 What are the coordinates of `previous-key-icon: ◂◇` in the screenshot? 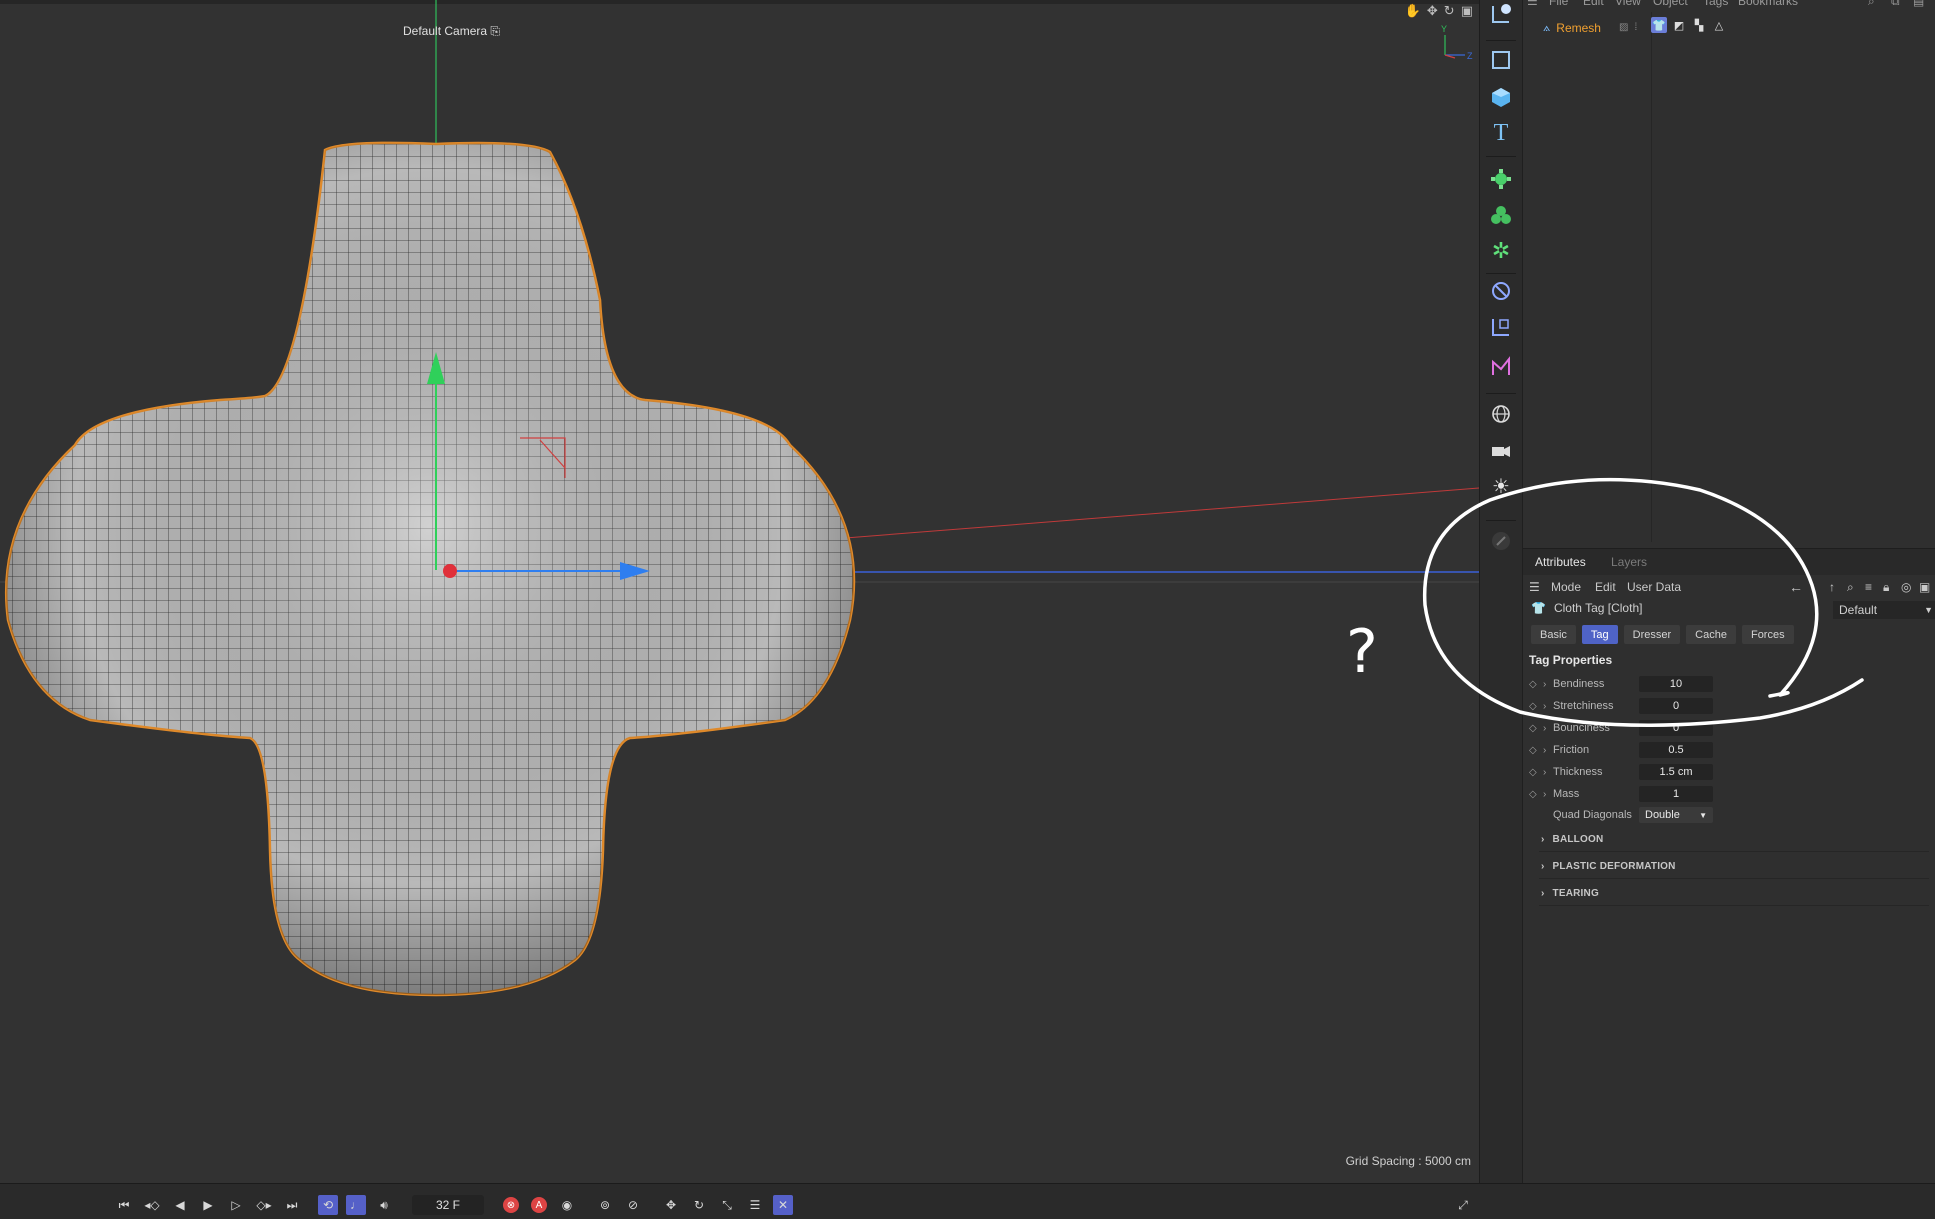 It's located at (152, 1205).